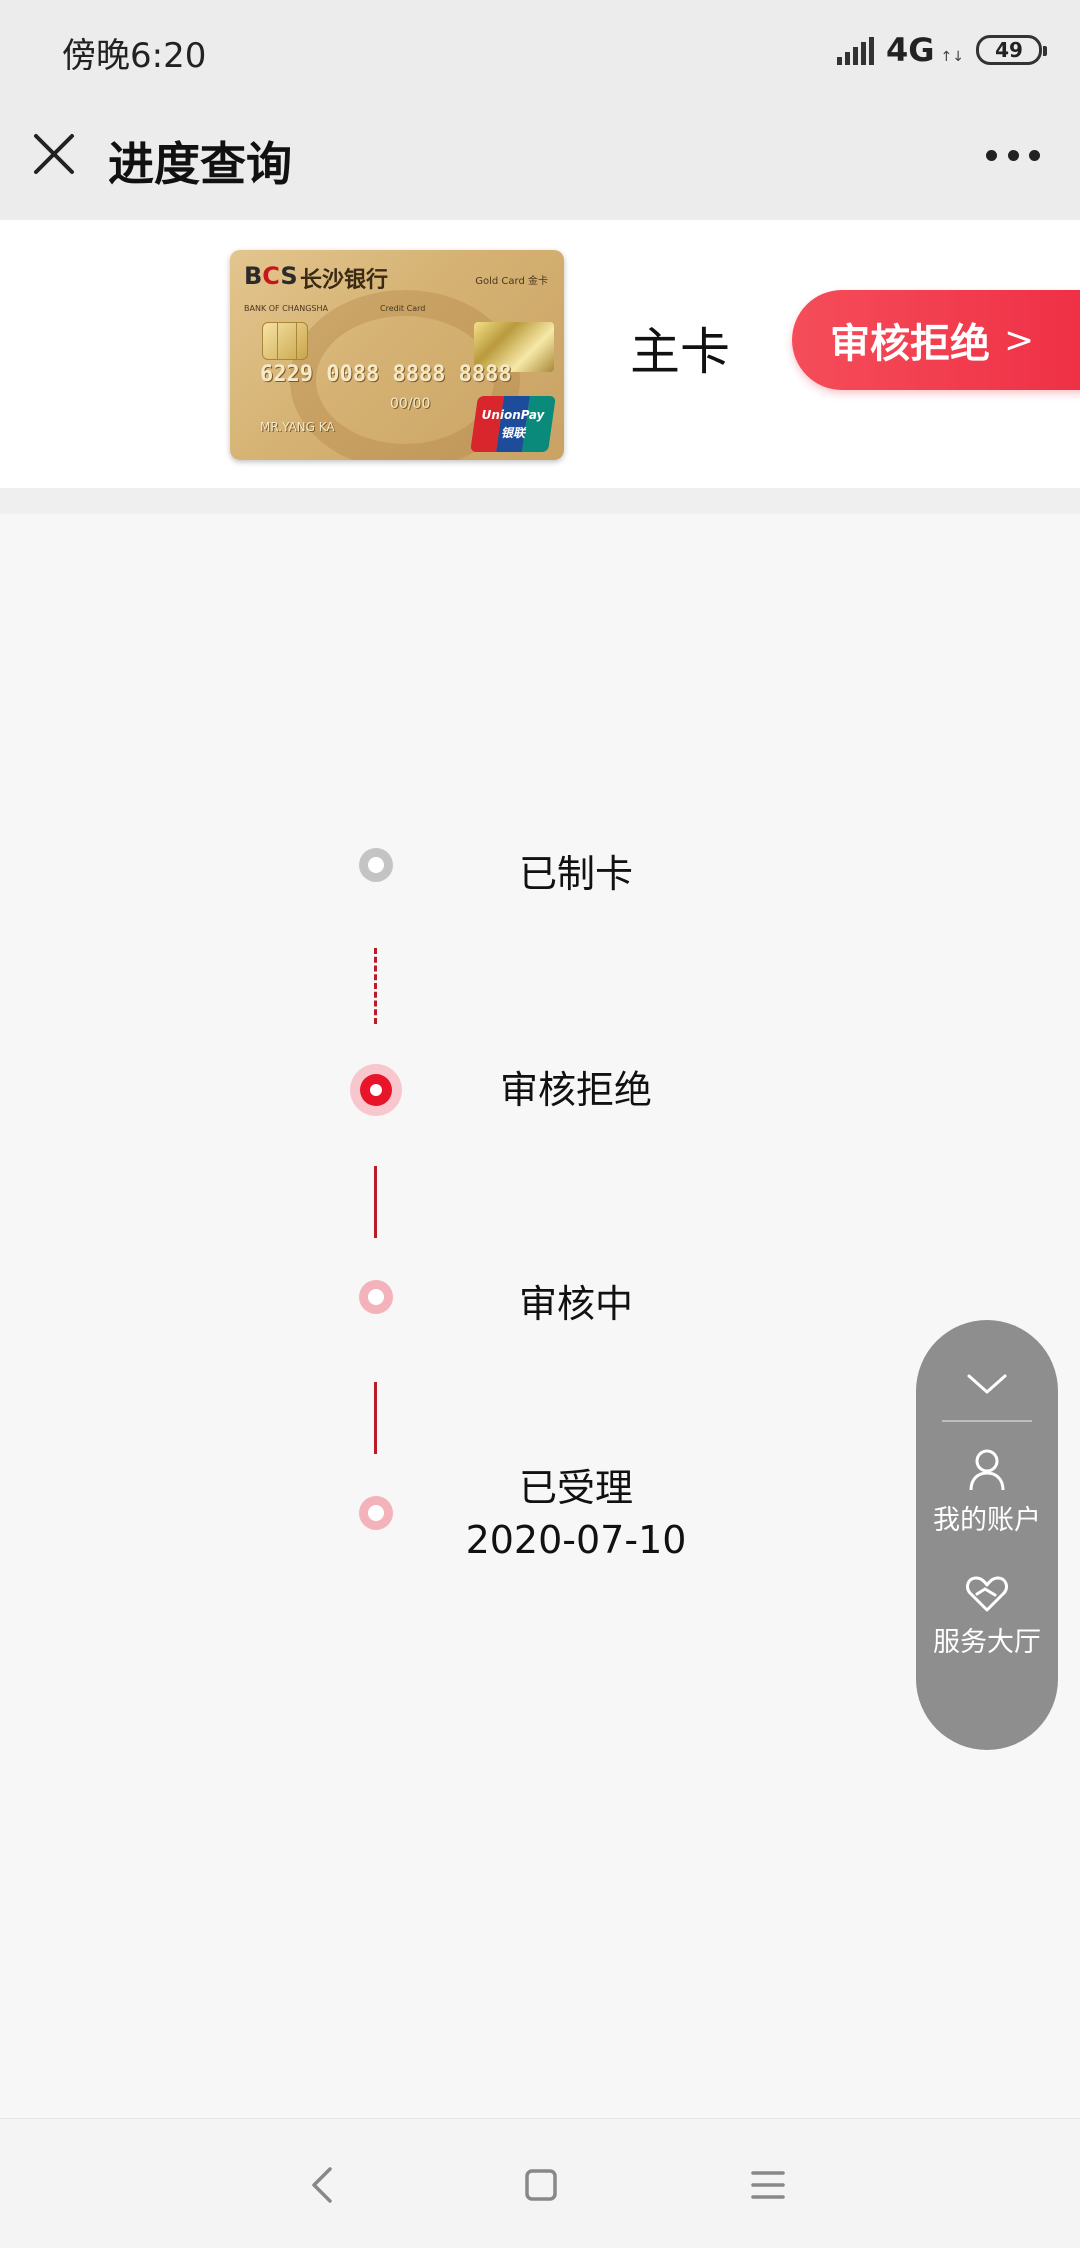 The height and width of the screenshot is (2248, 1080). What do you see at coordinates (910, 344) in the screenshot?
I see `status-pill-label: 审核拒绝` at bounding box center [910, 344].